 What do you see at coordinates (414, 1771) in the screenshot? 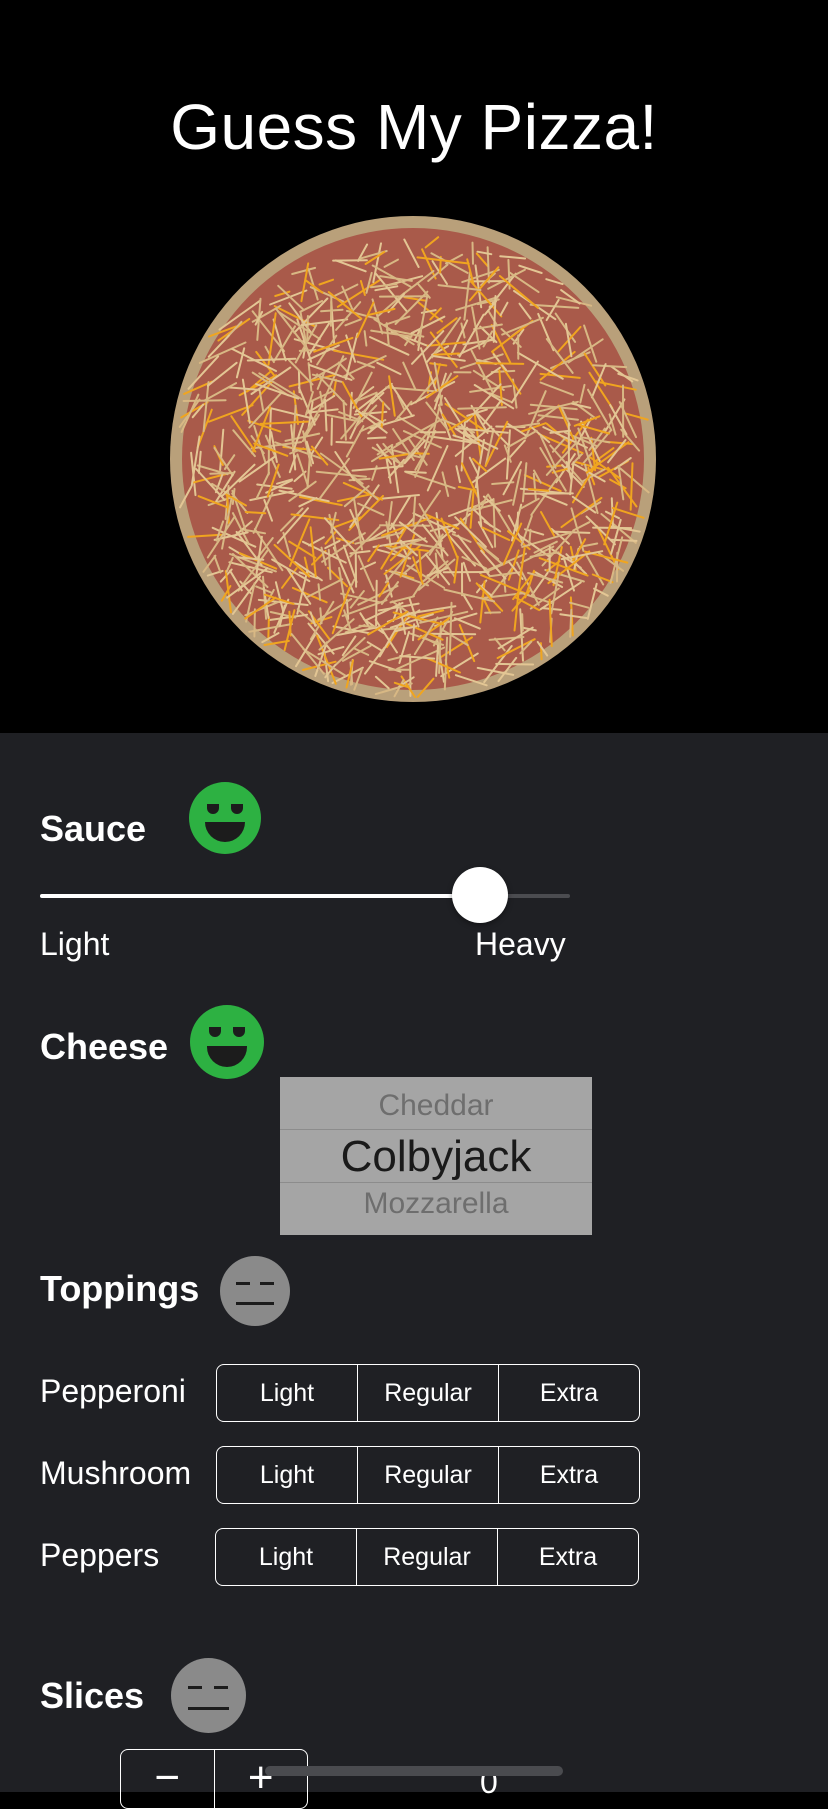
I see `home-indicator` at bounding box center [414, 1771].